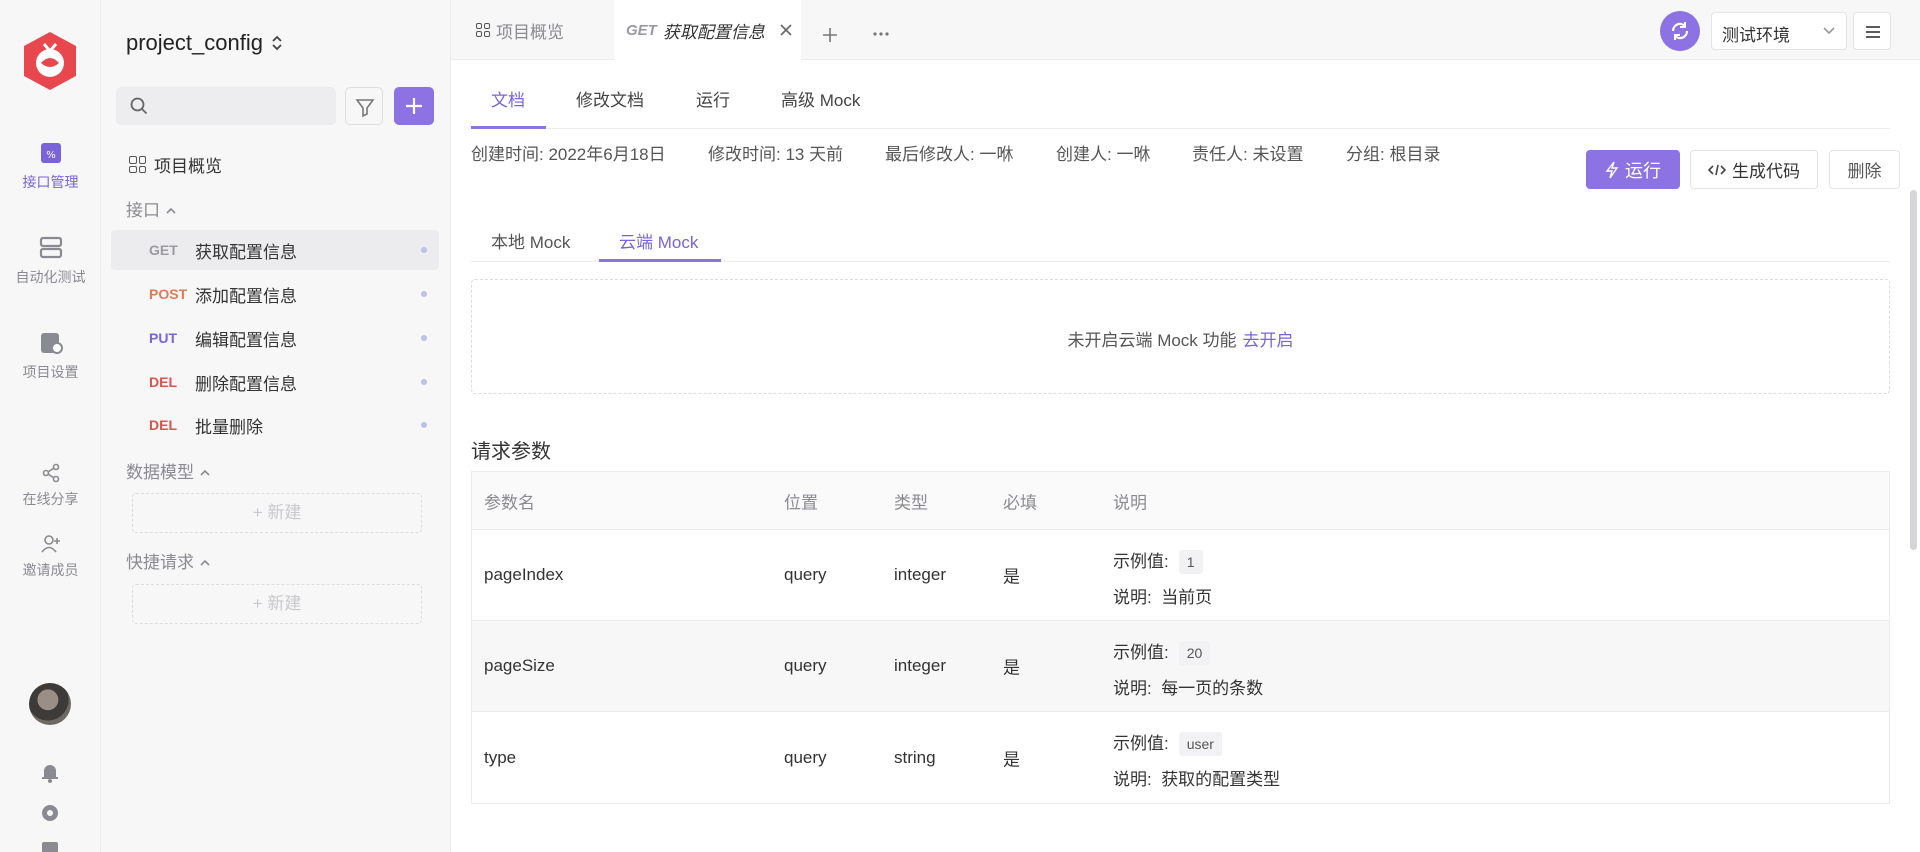 The height and width of the screenshot is (852, 1920). What do you see at coordinates (500, 757) in the screenshot?
I see `param-name: type` at bounding box center [500, 757].